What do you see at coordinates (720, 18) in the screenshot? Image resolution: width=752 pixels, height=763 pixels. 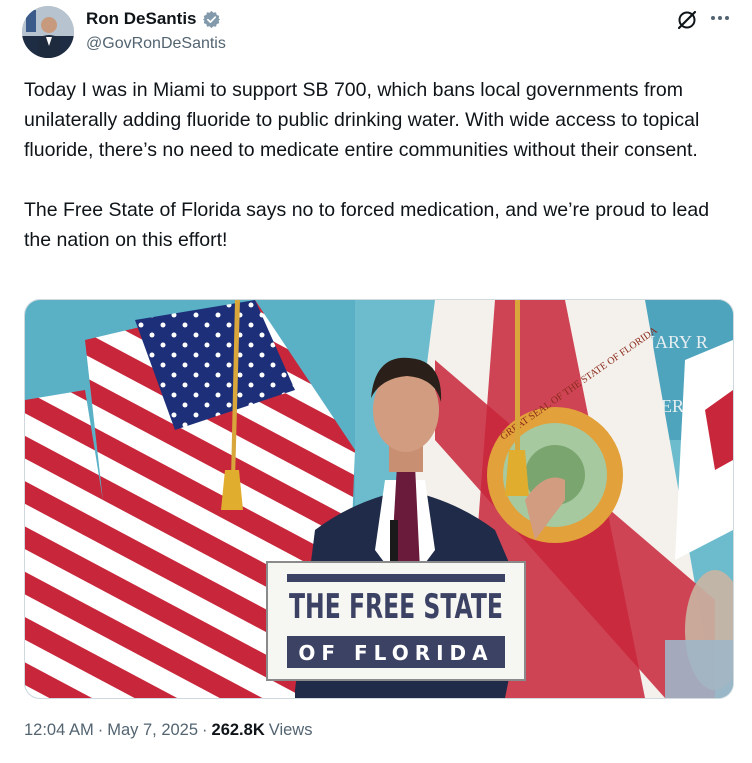 I see `more-horizontal-icon` at bounding box center [720, 18].